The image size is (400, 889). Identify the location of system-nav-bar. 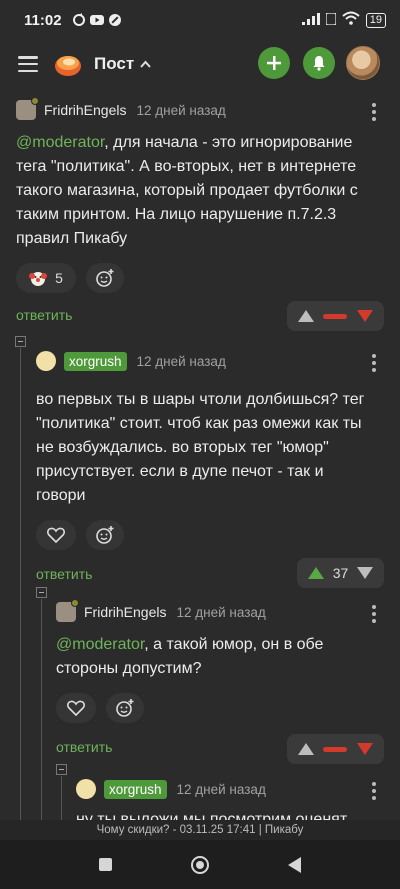
(200, 864).